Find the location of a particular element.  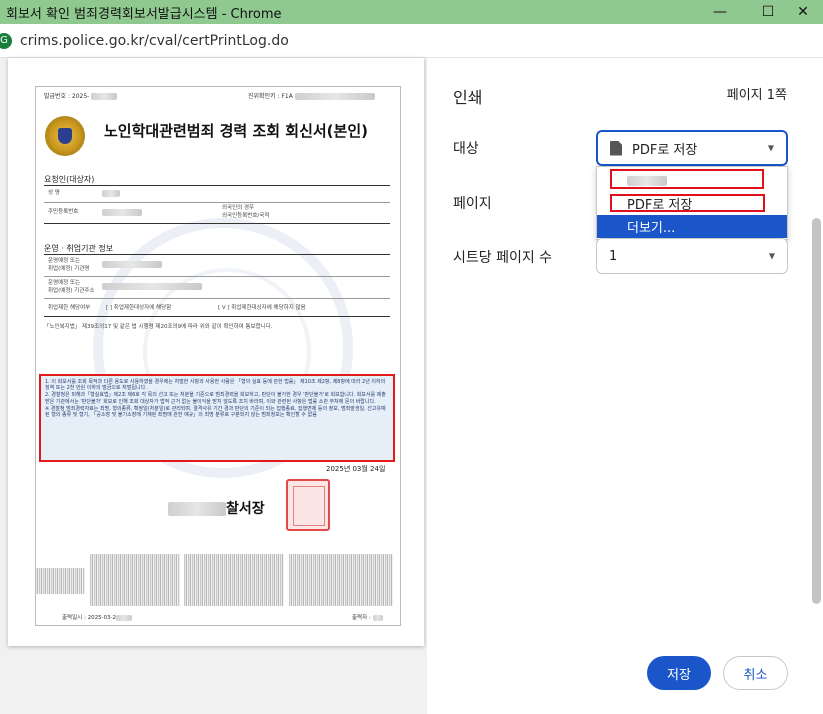

site-info-icon: G is located at coordinates (6, 40).